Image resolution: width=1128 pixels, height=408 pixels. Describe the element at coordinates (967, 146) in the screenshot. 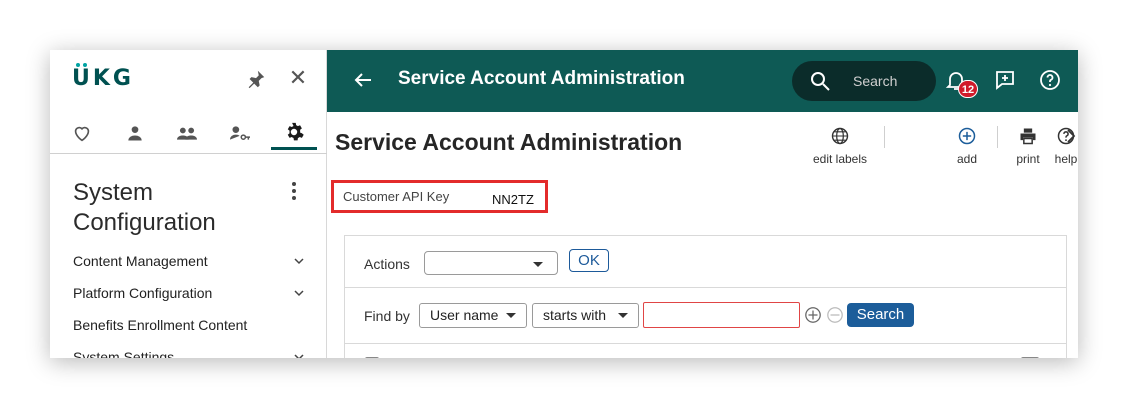

I see `add-button: add` at that location.